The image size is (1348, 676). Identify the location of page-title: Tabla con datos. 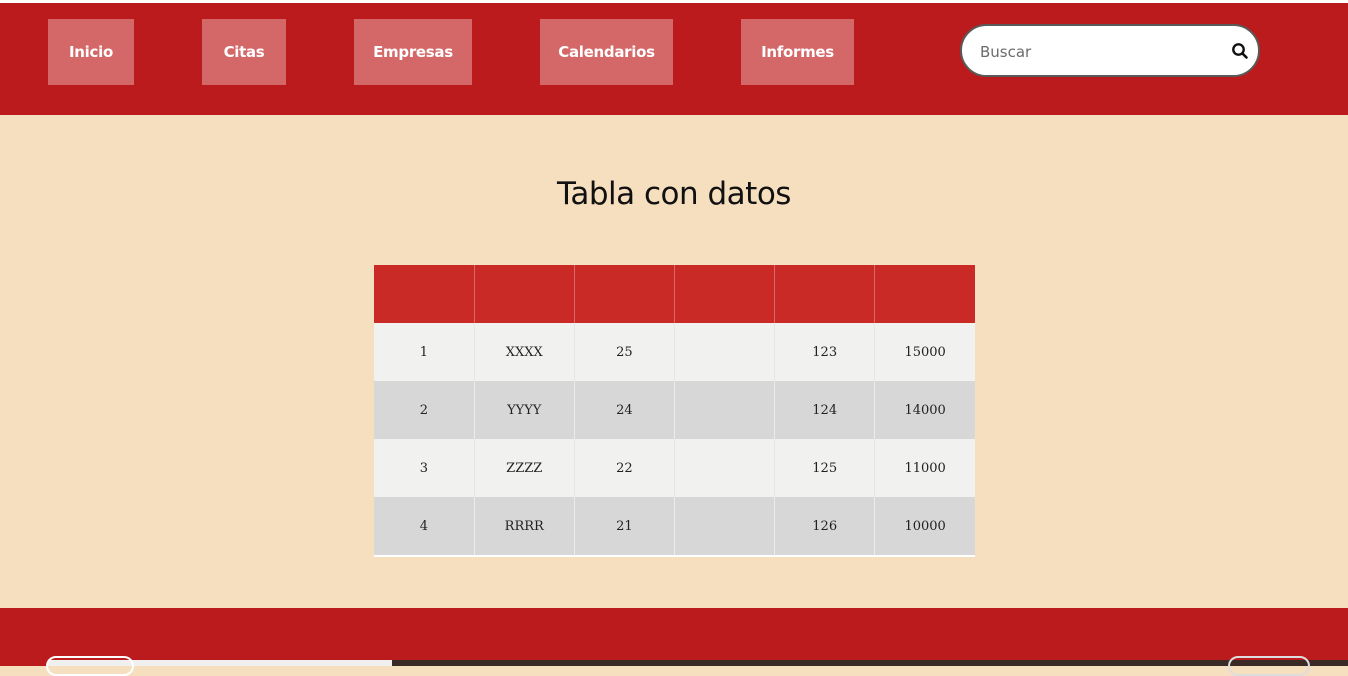
(674, 194).